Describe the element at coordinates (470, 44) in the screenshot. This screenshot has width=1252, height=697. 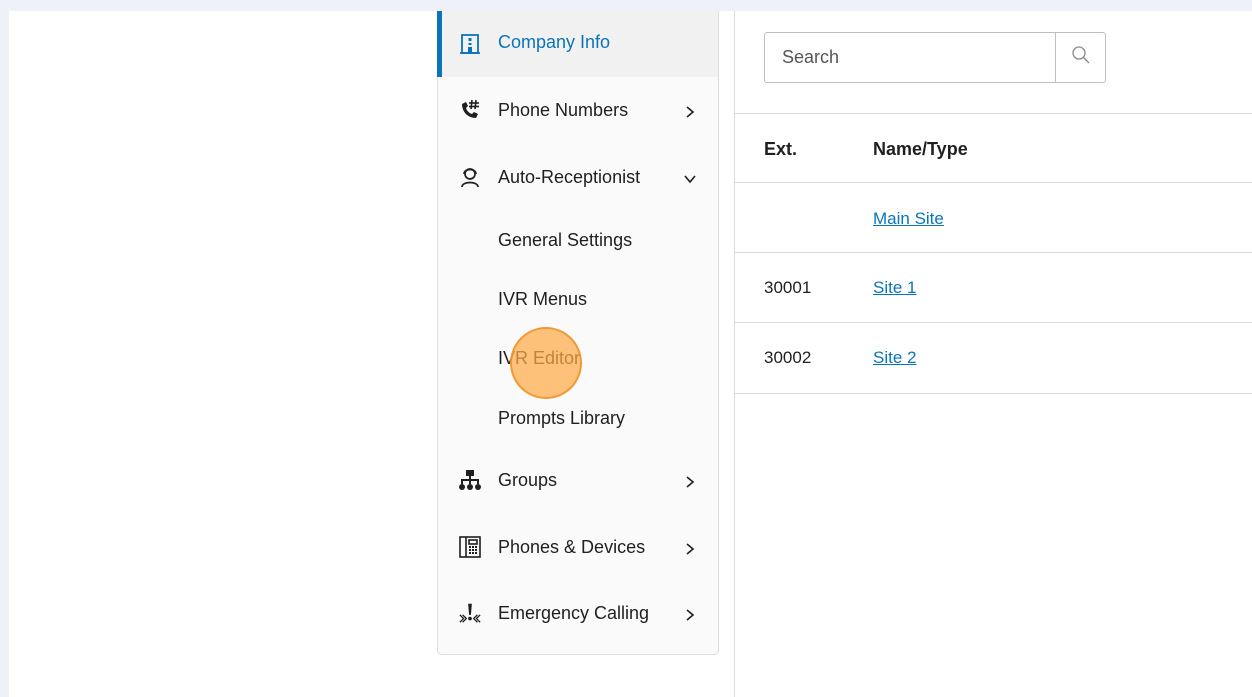
I see `building-icon` at that location.